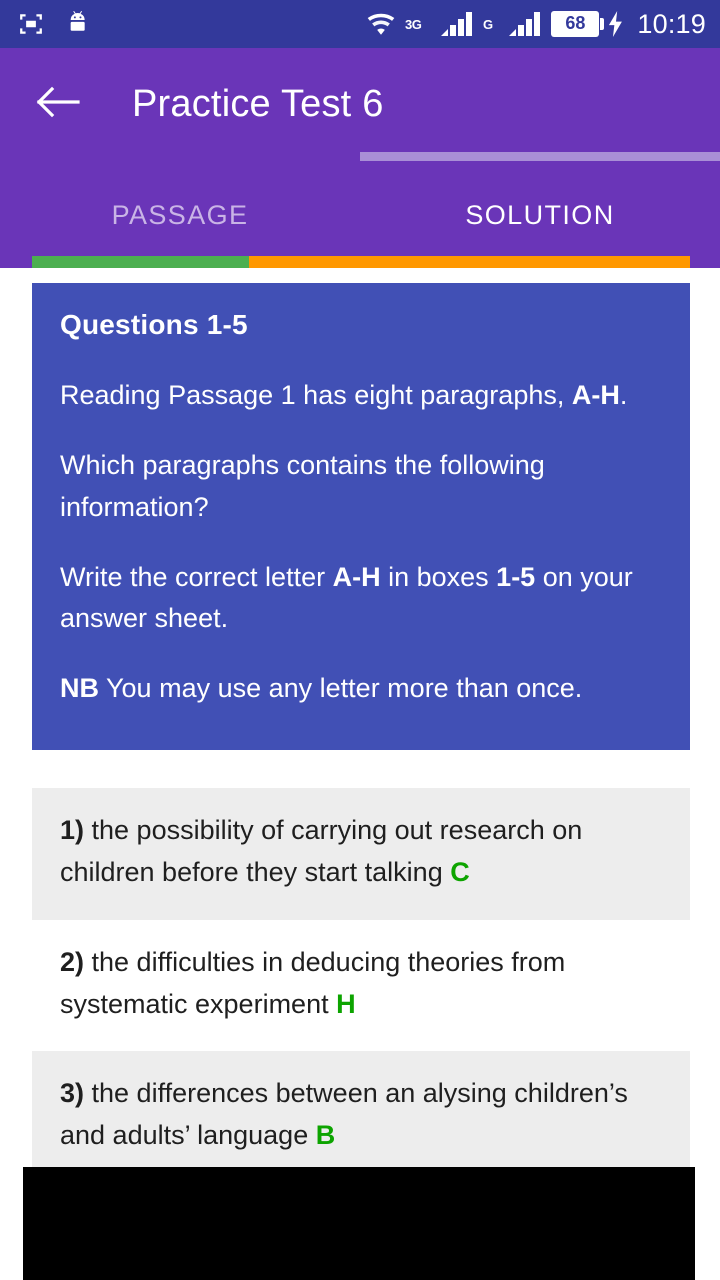 This screenshot has width=720, height=1280. What do you see at coordinates (154, 324) in the screenshot?
I see `questions-heading: Questions 1-5` at bounding box center [154, 324].